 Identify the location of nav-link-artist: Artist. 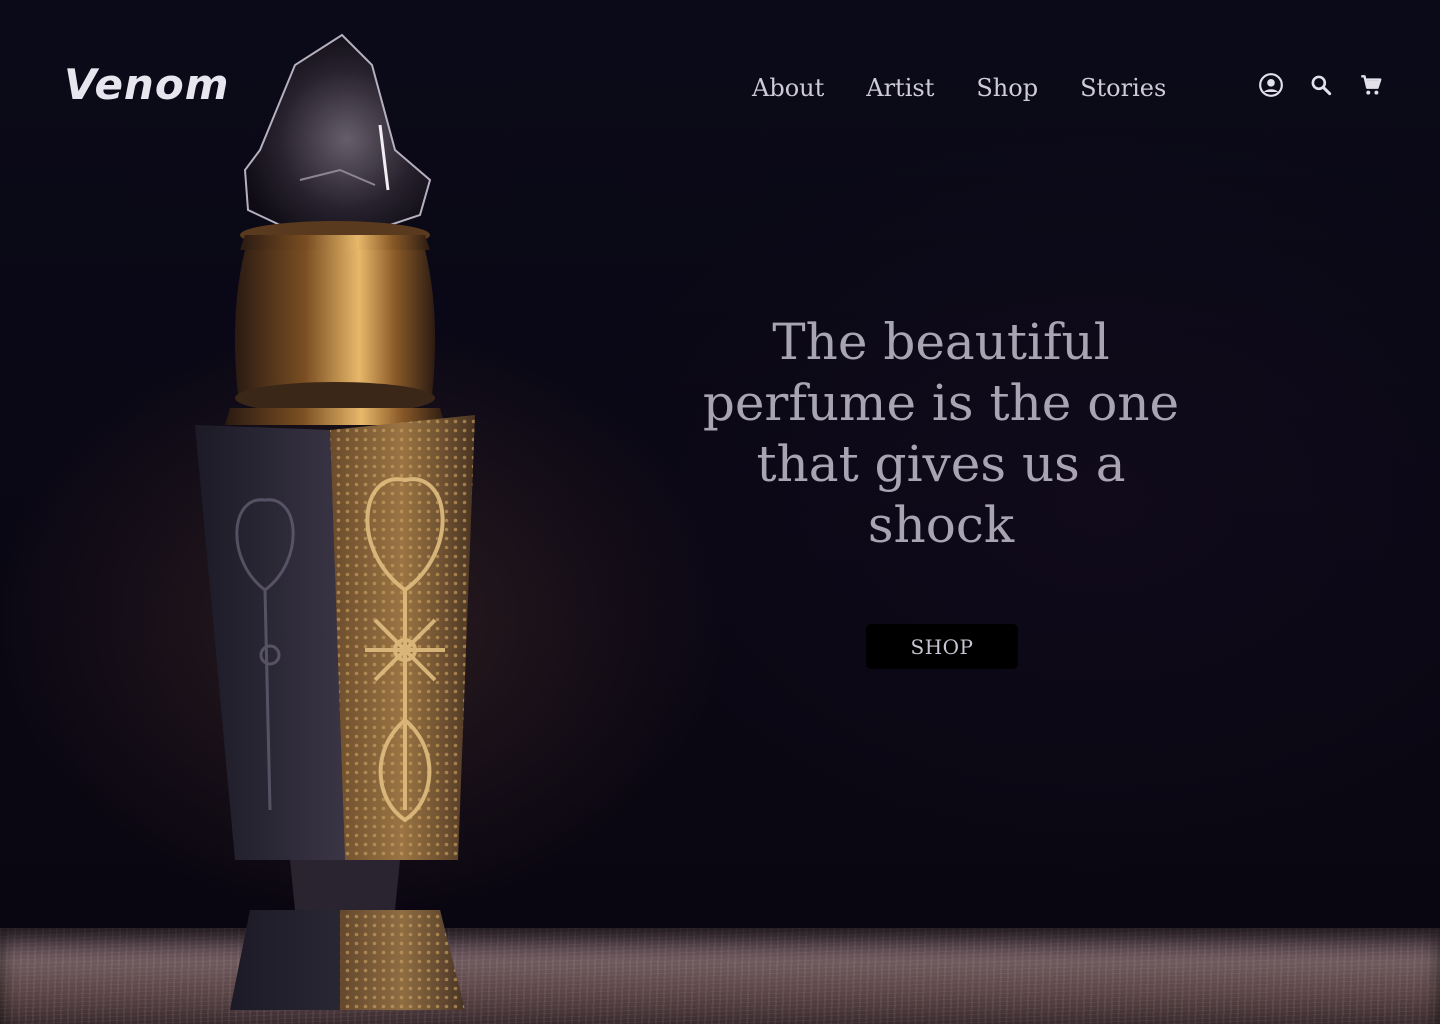
(900, 88).